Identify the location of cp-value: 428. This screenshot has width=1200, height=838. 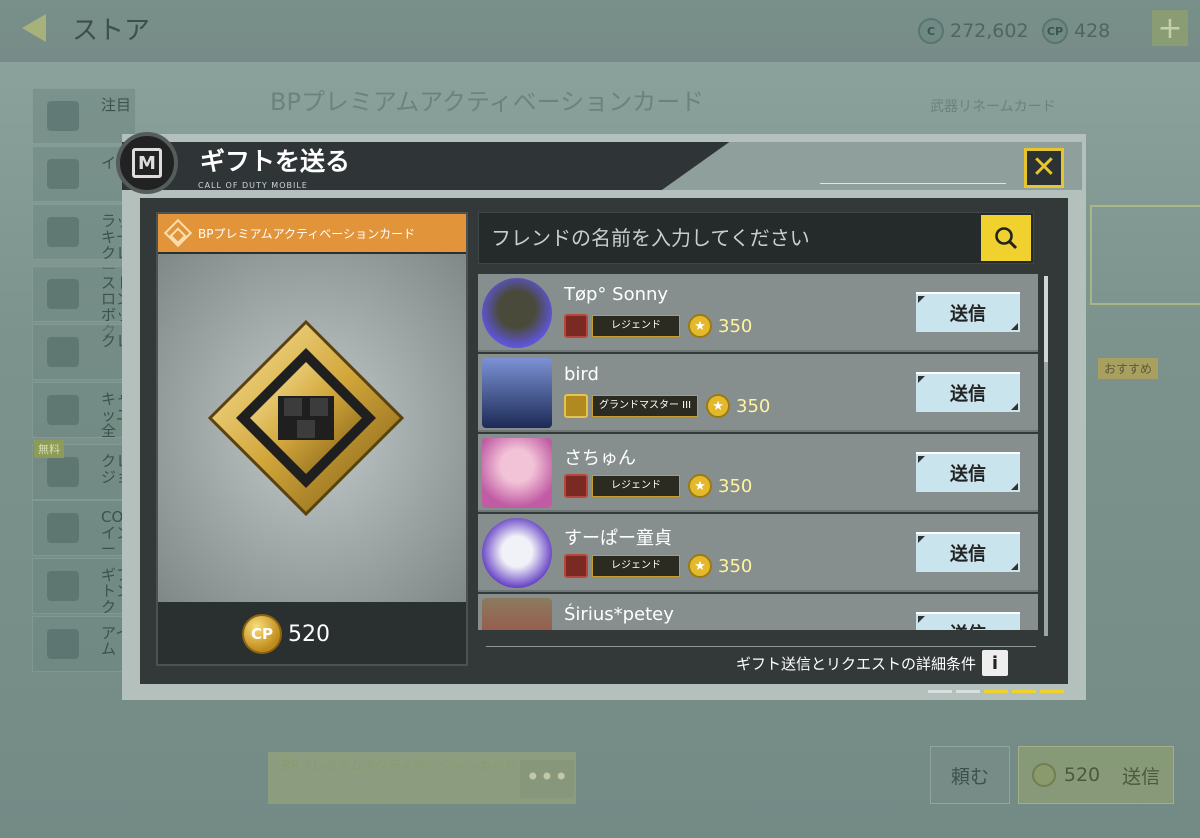
(1092, 31).